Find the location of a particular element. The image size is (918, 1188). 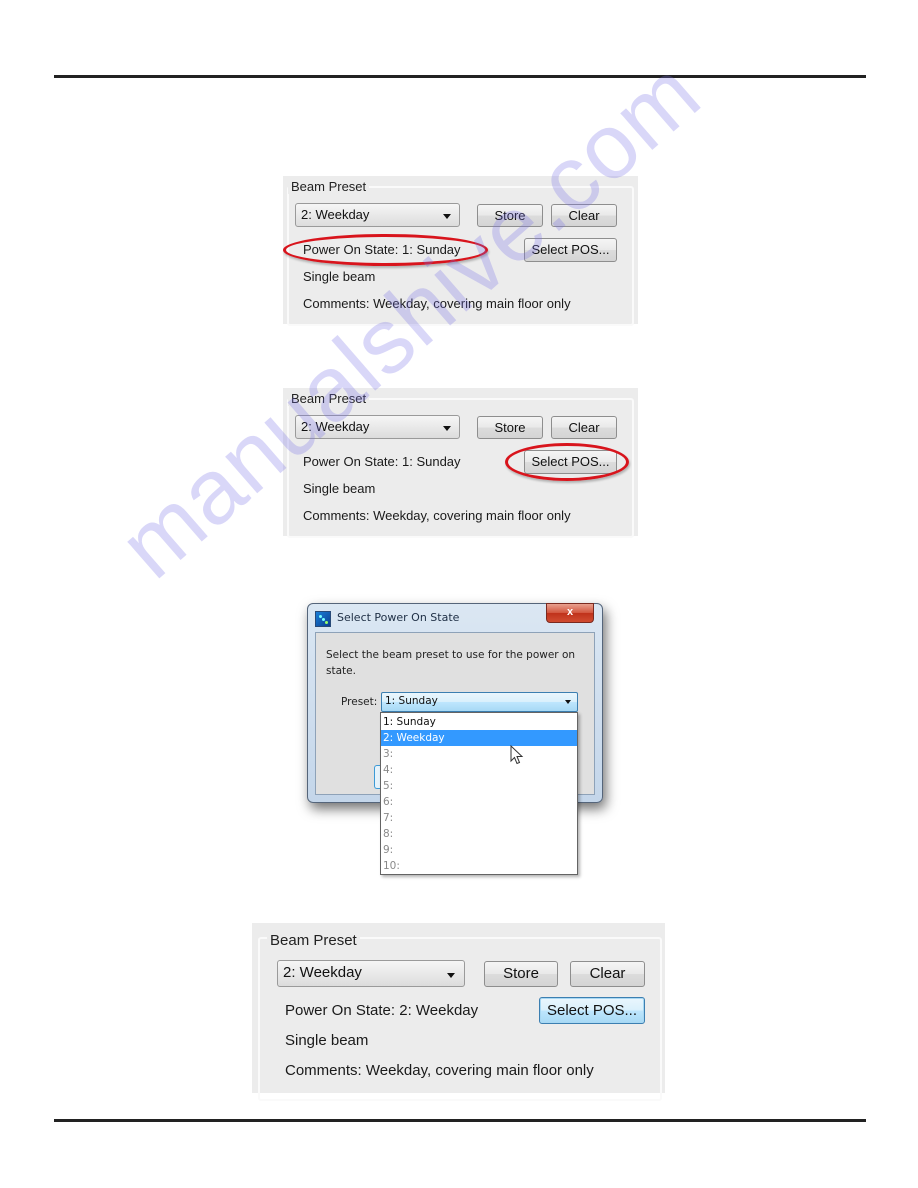

preset-dropdown-list: 1: Sunday 2: Weekday 3: 4: 5: 6: 7: 8: 9: 10: is located at coordinates (479, 793).